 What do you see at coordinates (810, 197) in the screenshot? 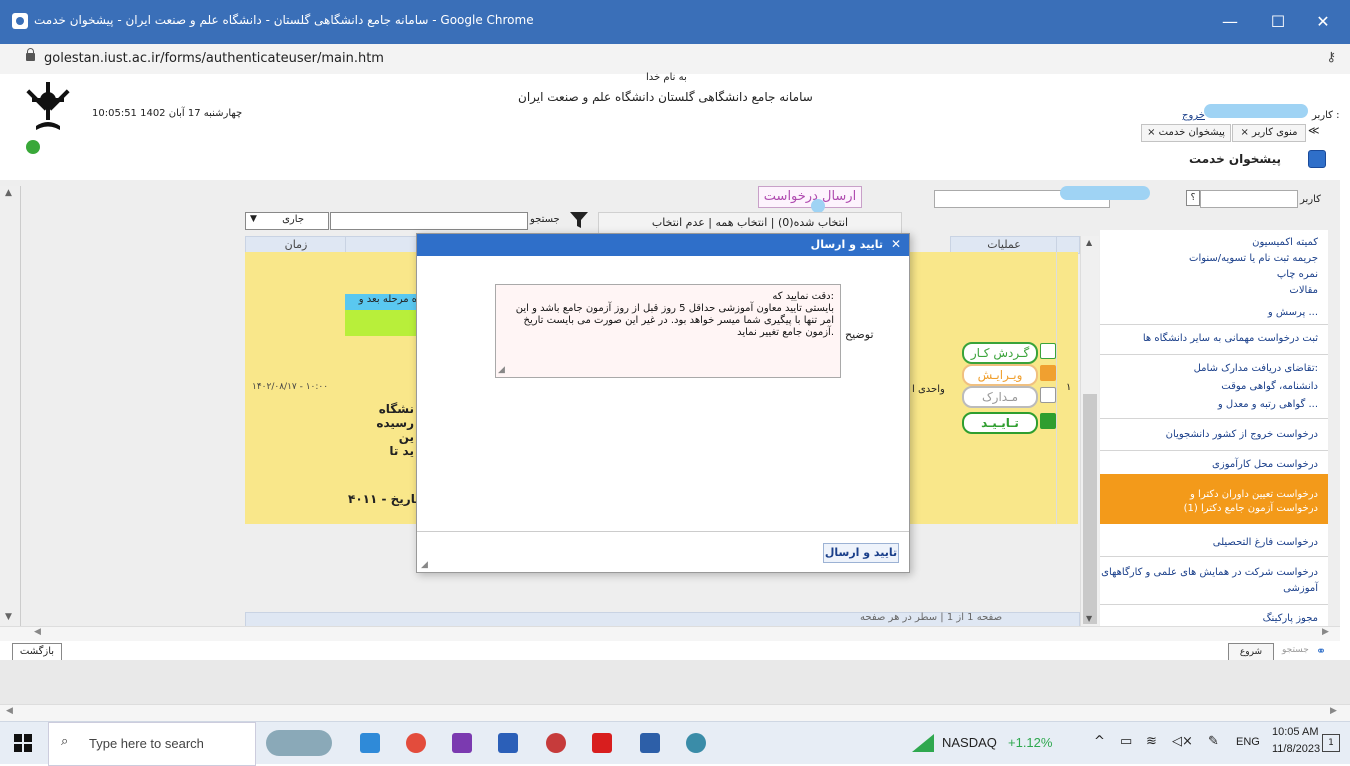
I see `send-request-button: ارسال درخواست` at bounding box center [810, 197].